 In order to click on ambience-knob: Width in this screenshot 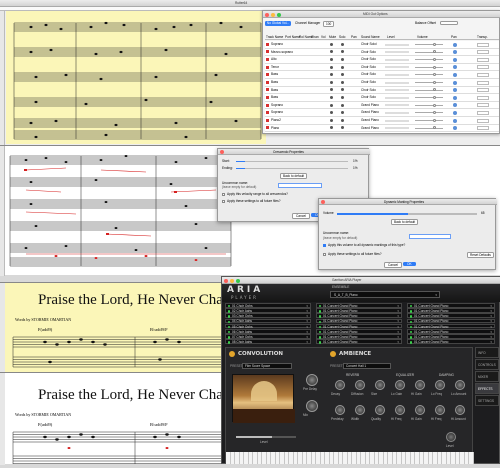, I will do `click(360, 416)`.